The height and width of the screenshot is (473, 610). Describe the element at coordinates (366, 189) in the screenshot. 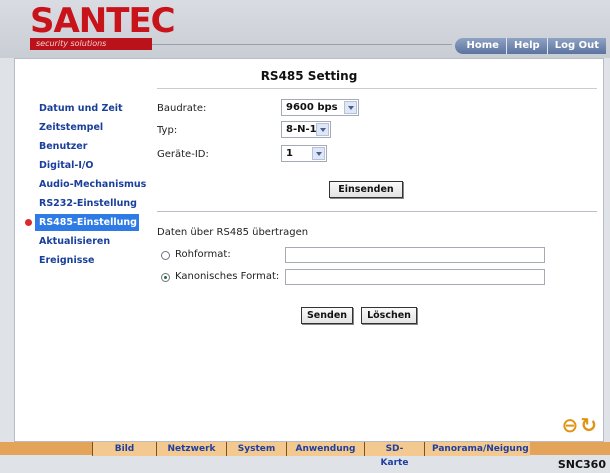

I see `submit-button: Einsenden` at that location.